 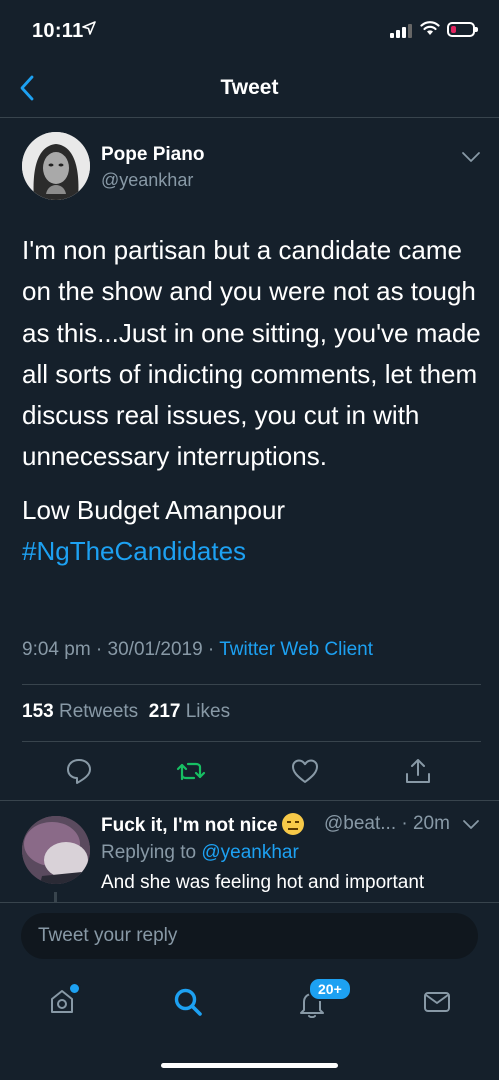 I want to click on reply-options-button, so click(x=471, y=827).